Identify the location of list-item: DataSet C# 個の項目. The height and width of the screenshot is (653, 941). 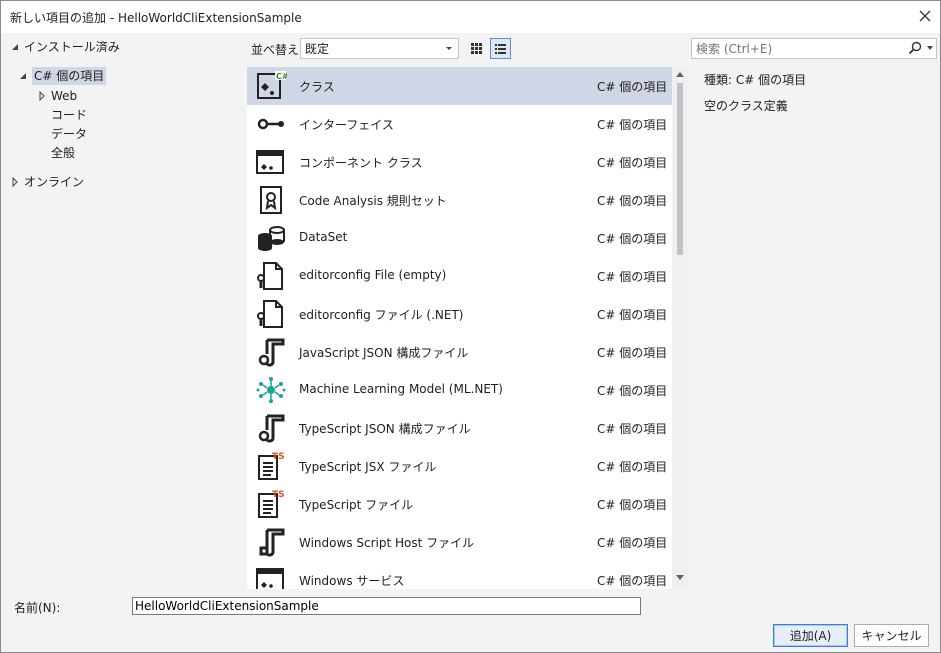
(459, 238).